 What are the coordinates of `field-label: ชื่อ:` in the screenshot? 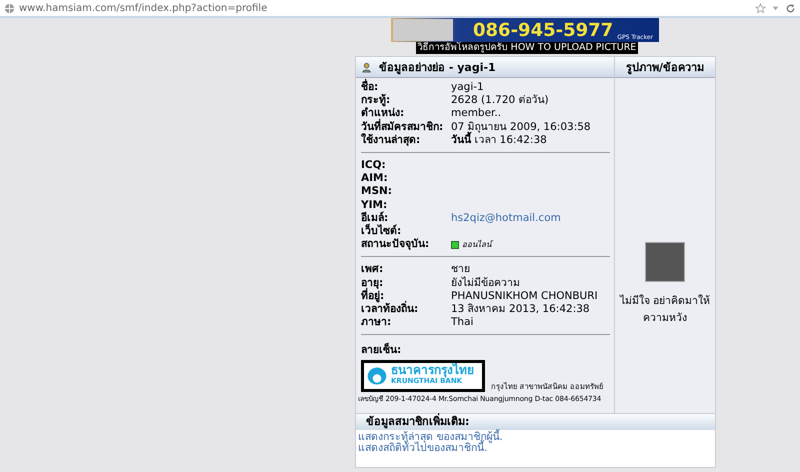 It's located at (406, 87).